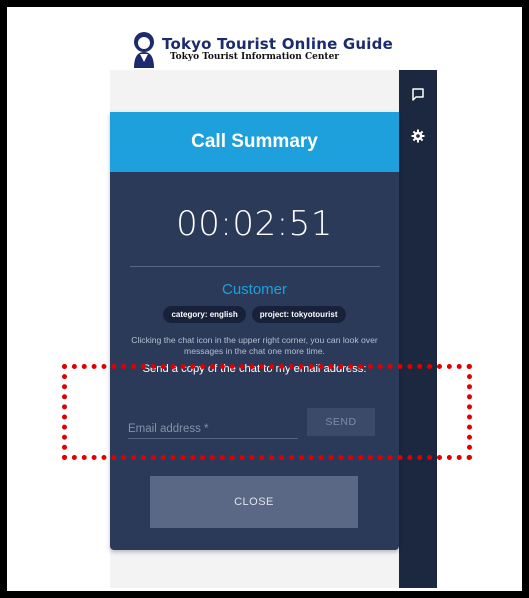 This screenshot has width=529, height=598. What do you see at coordinates (213, 429) in the screenshot?
I see `email-input` at bounding box center [213, 429].